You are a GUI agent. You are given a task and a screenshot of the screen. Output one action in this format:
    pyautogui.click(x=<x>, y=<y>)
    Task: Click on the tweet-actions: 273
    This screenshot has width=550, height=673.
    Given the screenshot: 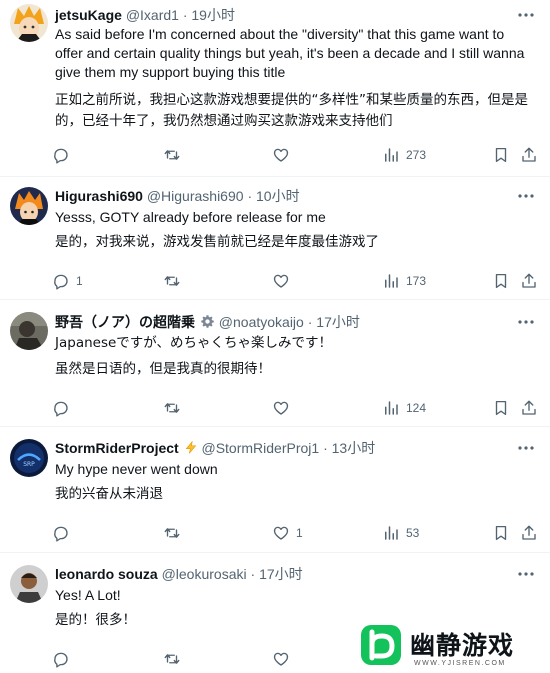 What is the action you would take?
    pyautogui.click(x=297, y=155)
    